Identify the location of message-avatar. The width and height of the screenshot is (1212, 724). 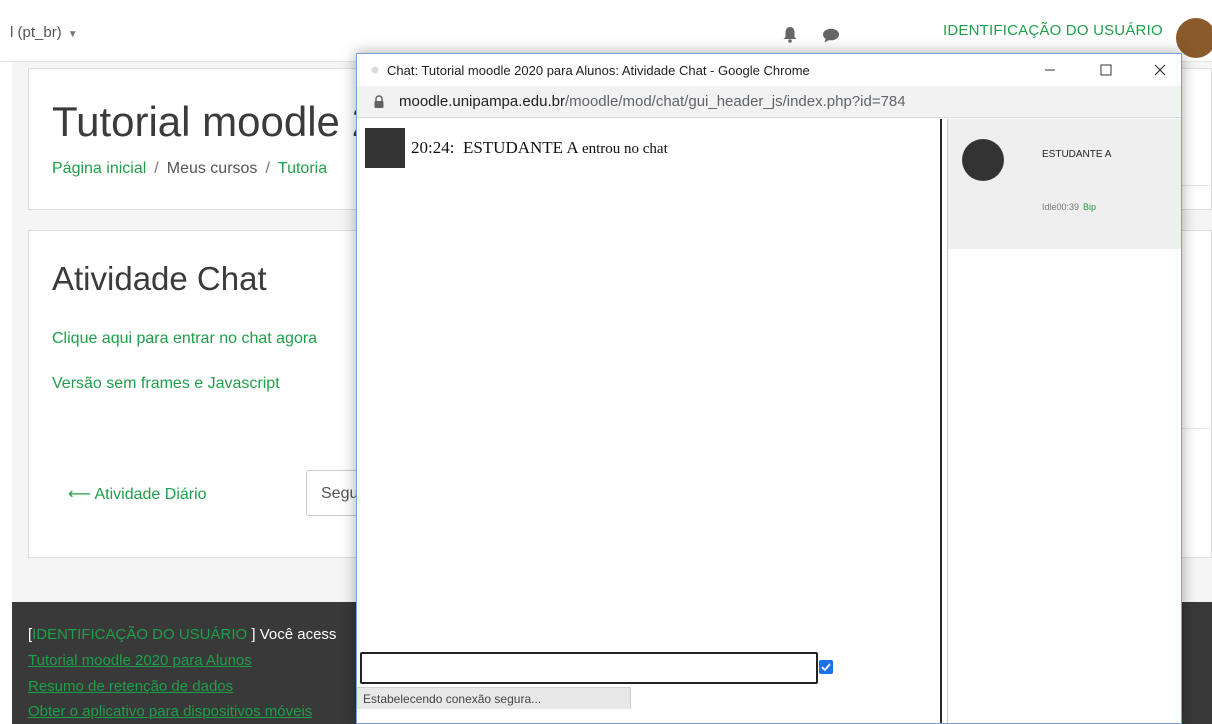
(385, 148).